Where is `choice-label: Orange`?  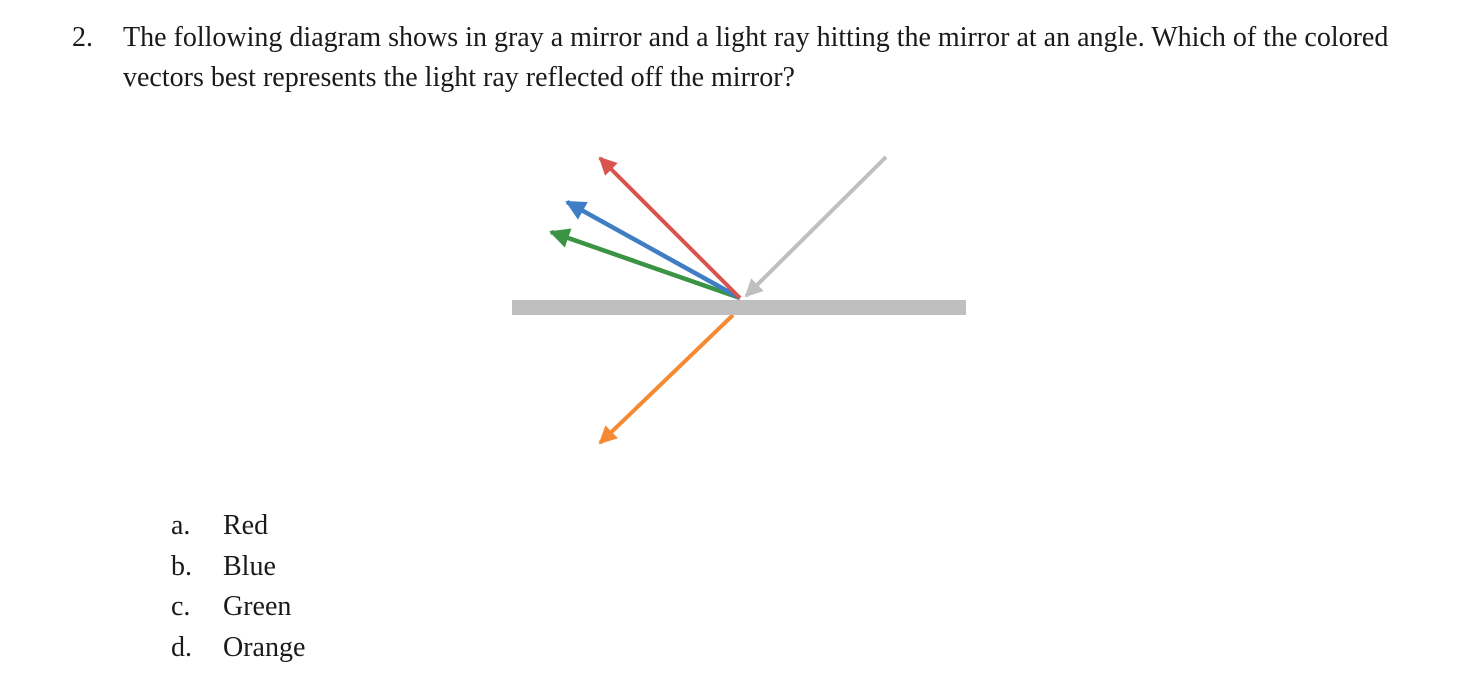 choice-label: Orange is located at coordinates (264, 647).